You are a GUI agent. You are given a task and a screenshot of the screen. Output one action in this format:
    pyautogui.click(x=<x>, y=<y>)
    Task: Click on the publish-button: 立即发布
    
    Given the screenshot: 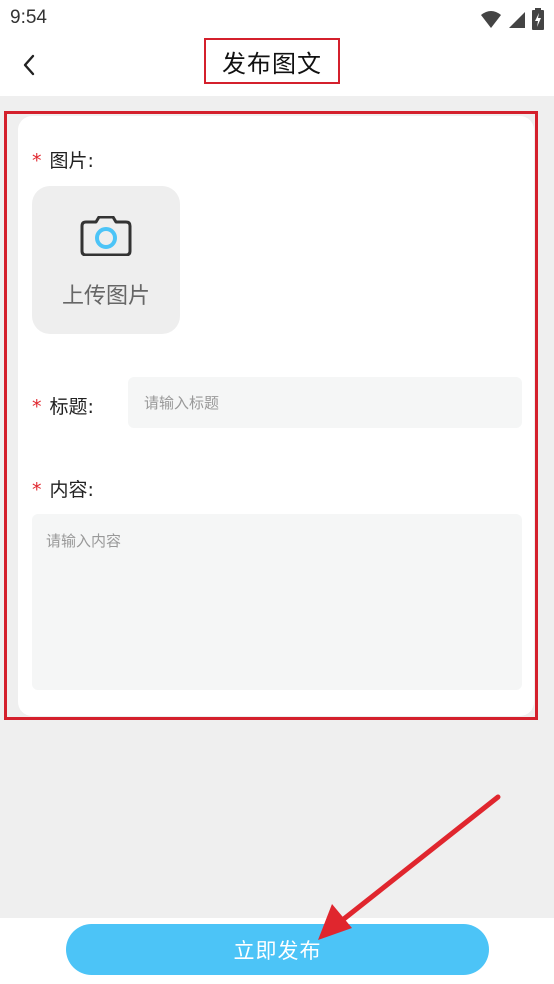 What is the action you would take?
    pyautogui.click(x=277, y=949)
    